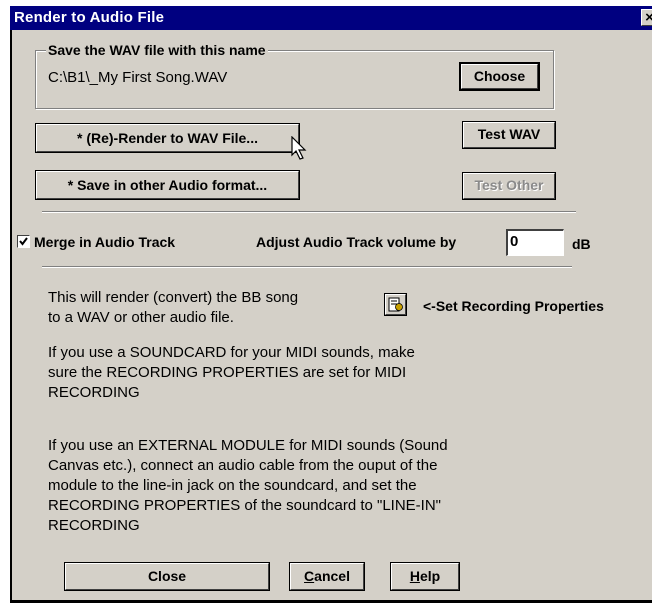 Image resolution: width=652 pixels, height=606 pixels. What do you see at coordinates (307, 267) in the screenshot?
I see `separator-bottom` at bounding box center [307, 267].